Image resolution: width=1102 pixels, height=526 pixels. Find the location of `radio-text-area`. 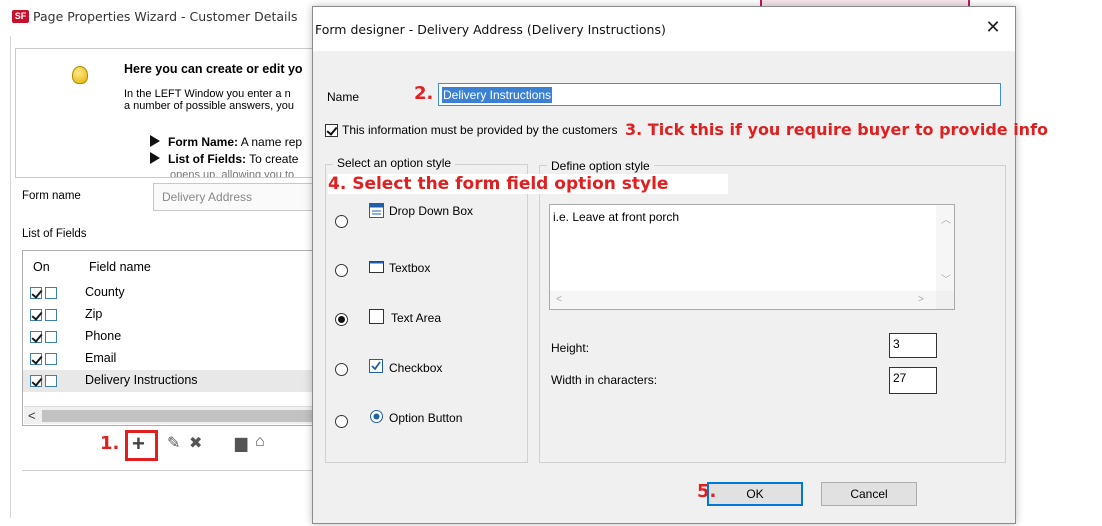

radio-text-area is located at coordinates (341, 319).